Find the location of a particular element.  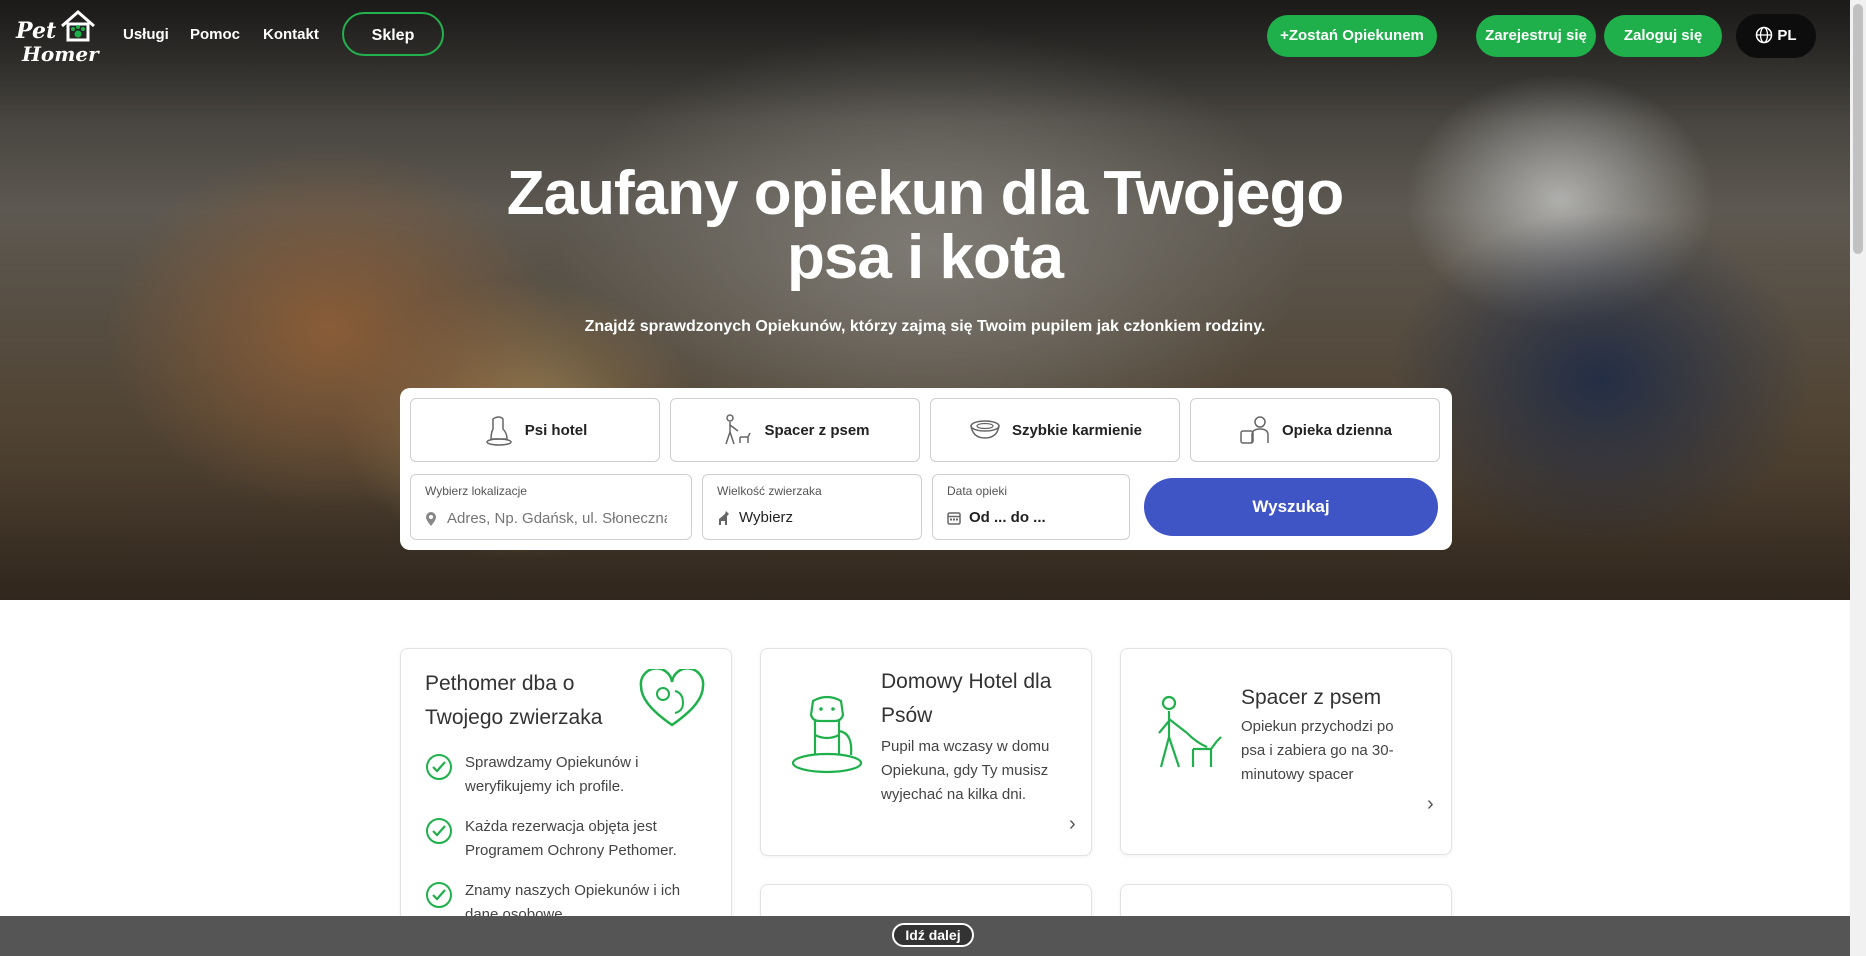

tab-dog-walk: Spacer z psem is located at coordinates (795, 430).